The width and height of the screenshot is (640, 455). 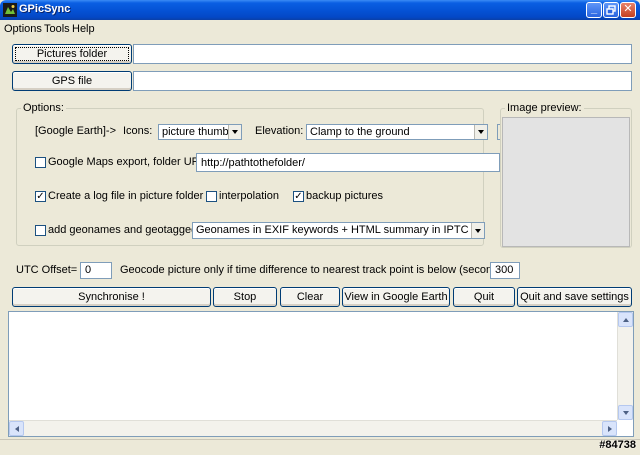 I want to click on icons-select: picture thumb, so click(x=200, y=132).